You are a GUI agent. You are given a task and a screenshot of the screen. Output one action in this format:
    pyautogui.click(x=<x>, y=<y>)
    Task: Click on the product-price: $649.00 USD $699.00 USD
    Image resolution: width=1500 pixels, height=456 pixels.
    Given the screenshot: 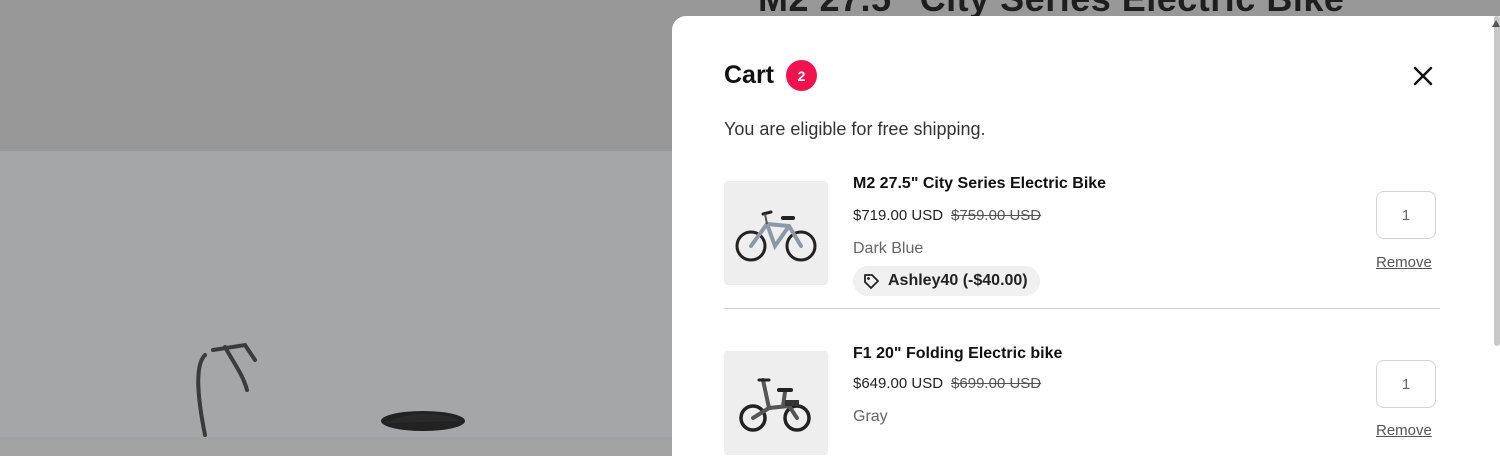 What is the action you would take?
    pyautogui.click(x=947, y=383)
    